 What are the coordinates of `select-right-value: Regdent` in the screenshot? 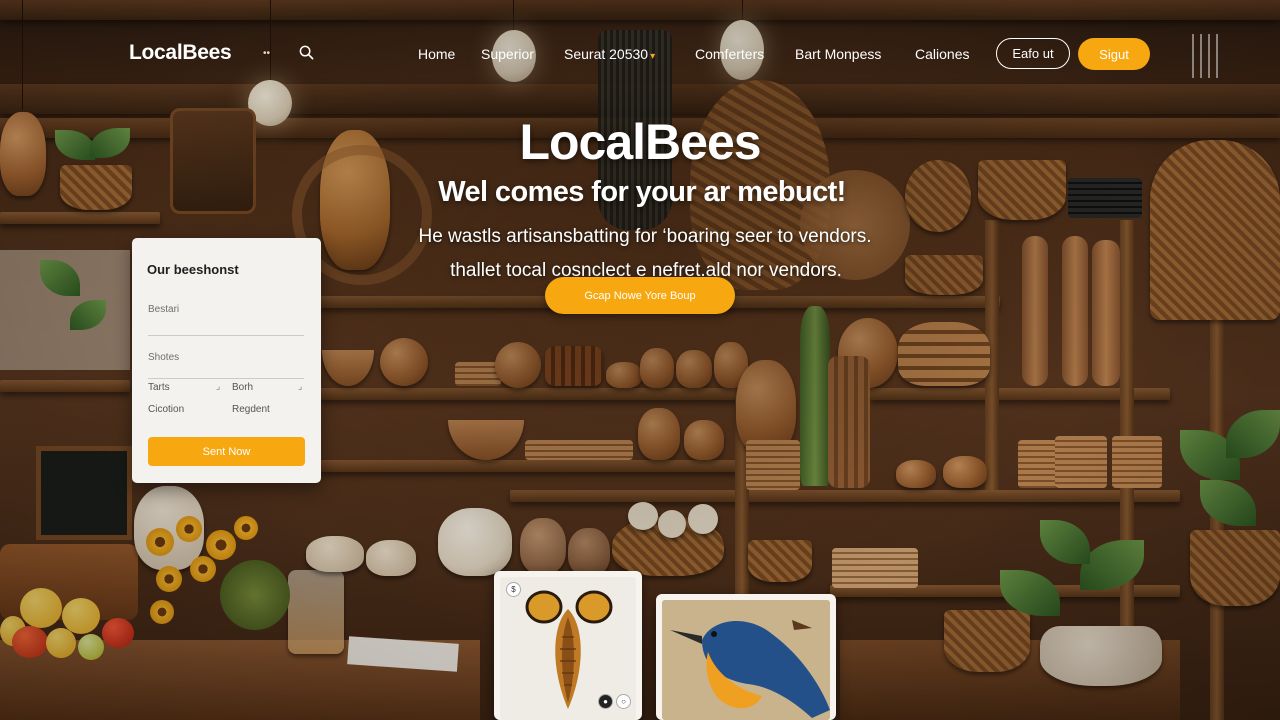 It's located at (251, 409).